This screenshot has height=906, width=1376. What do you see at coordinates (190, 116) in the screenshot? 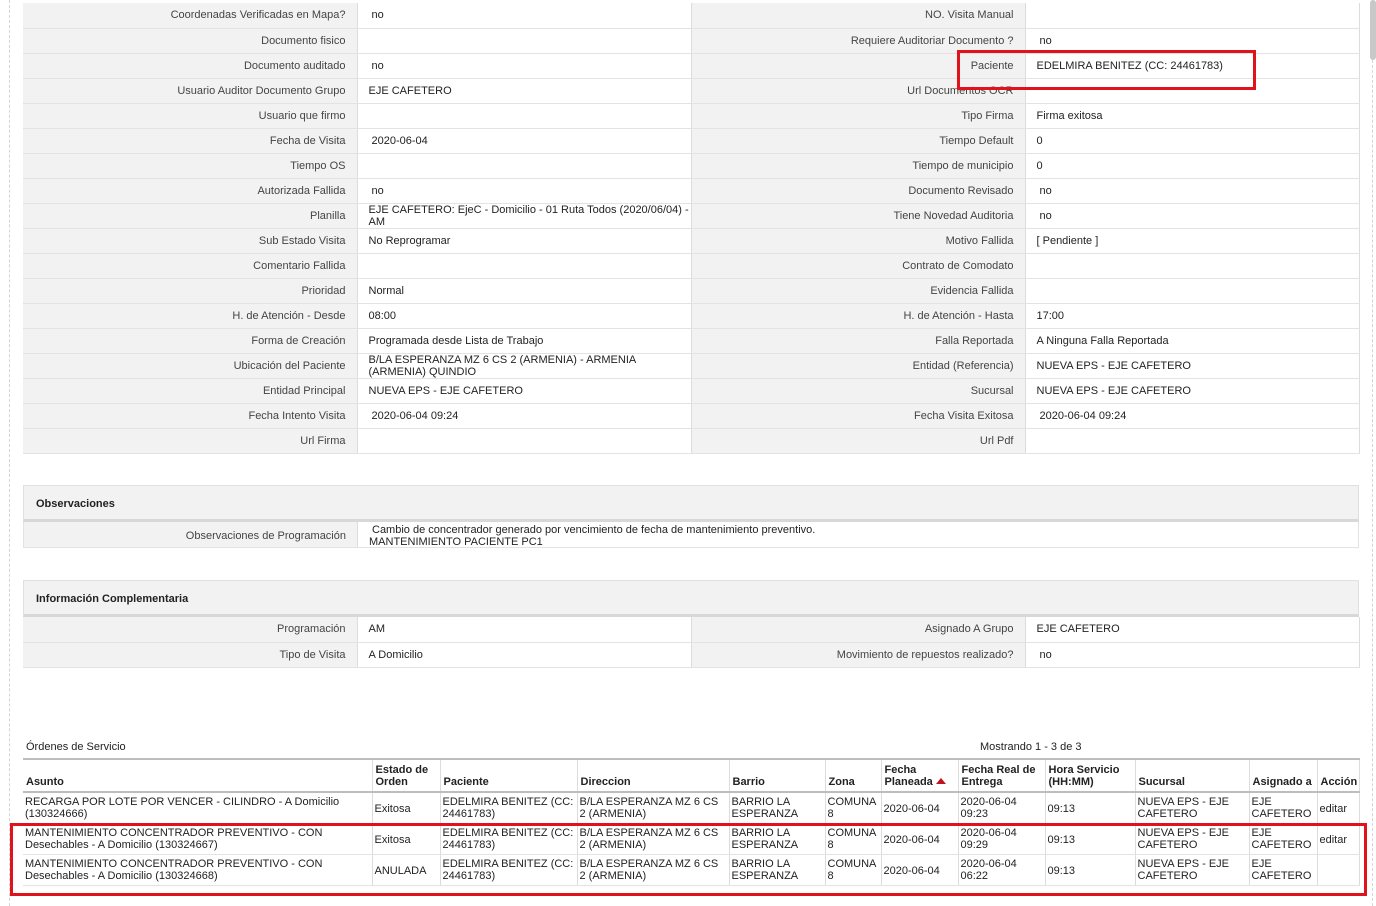
I see `usuario-que-firmo-label: Usuario que firmo` at bounding box center [190, 116].